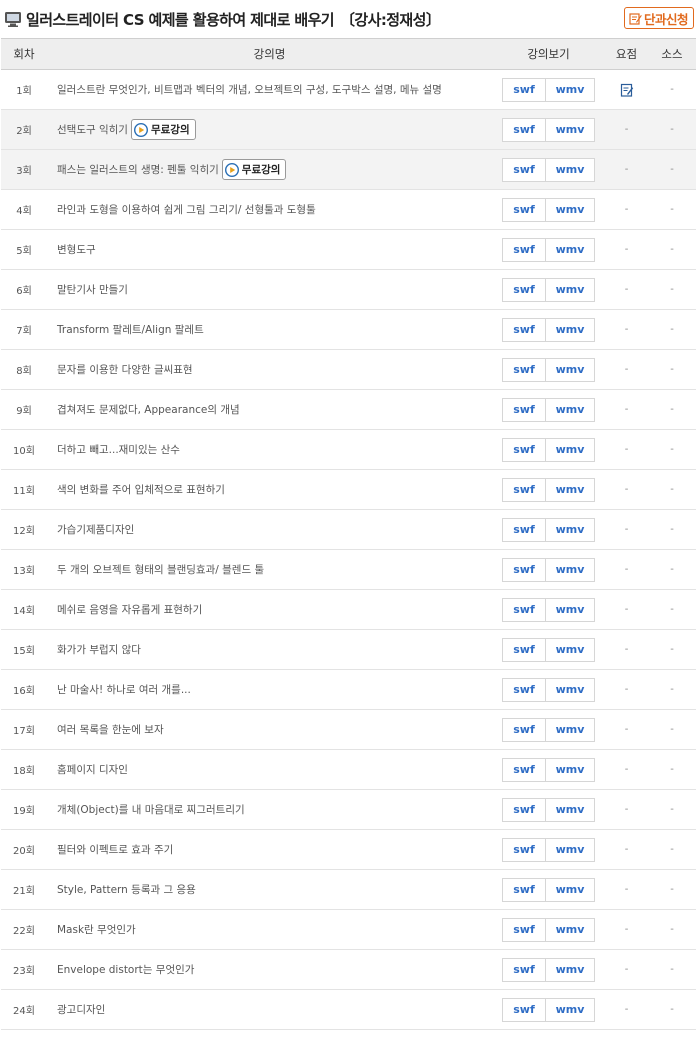 The image size is (700, 1040). Describe the element at coordinates (24, 889) in the screenshot. I see `lecture-number: 21회` at that location.